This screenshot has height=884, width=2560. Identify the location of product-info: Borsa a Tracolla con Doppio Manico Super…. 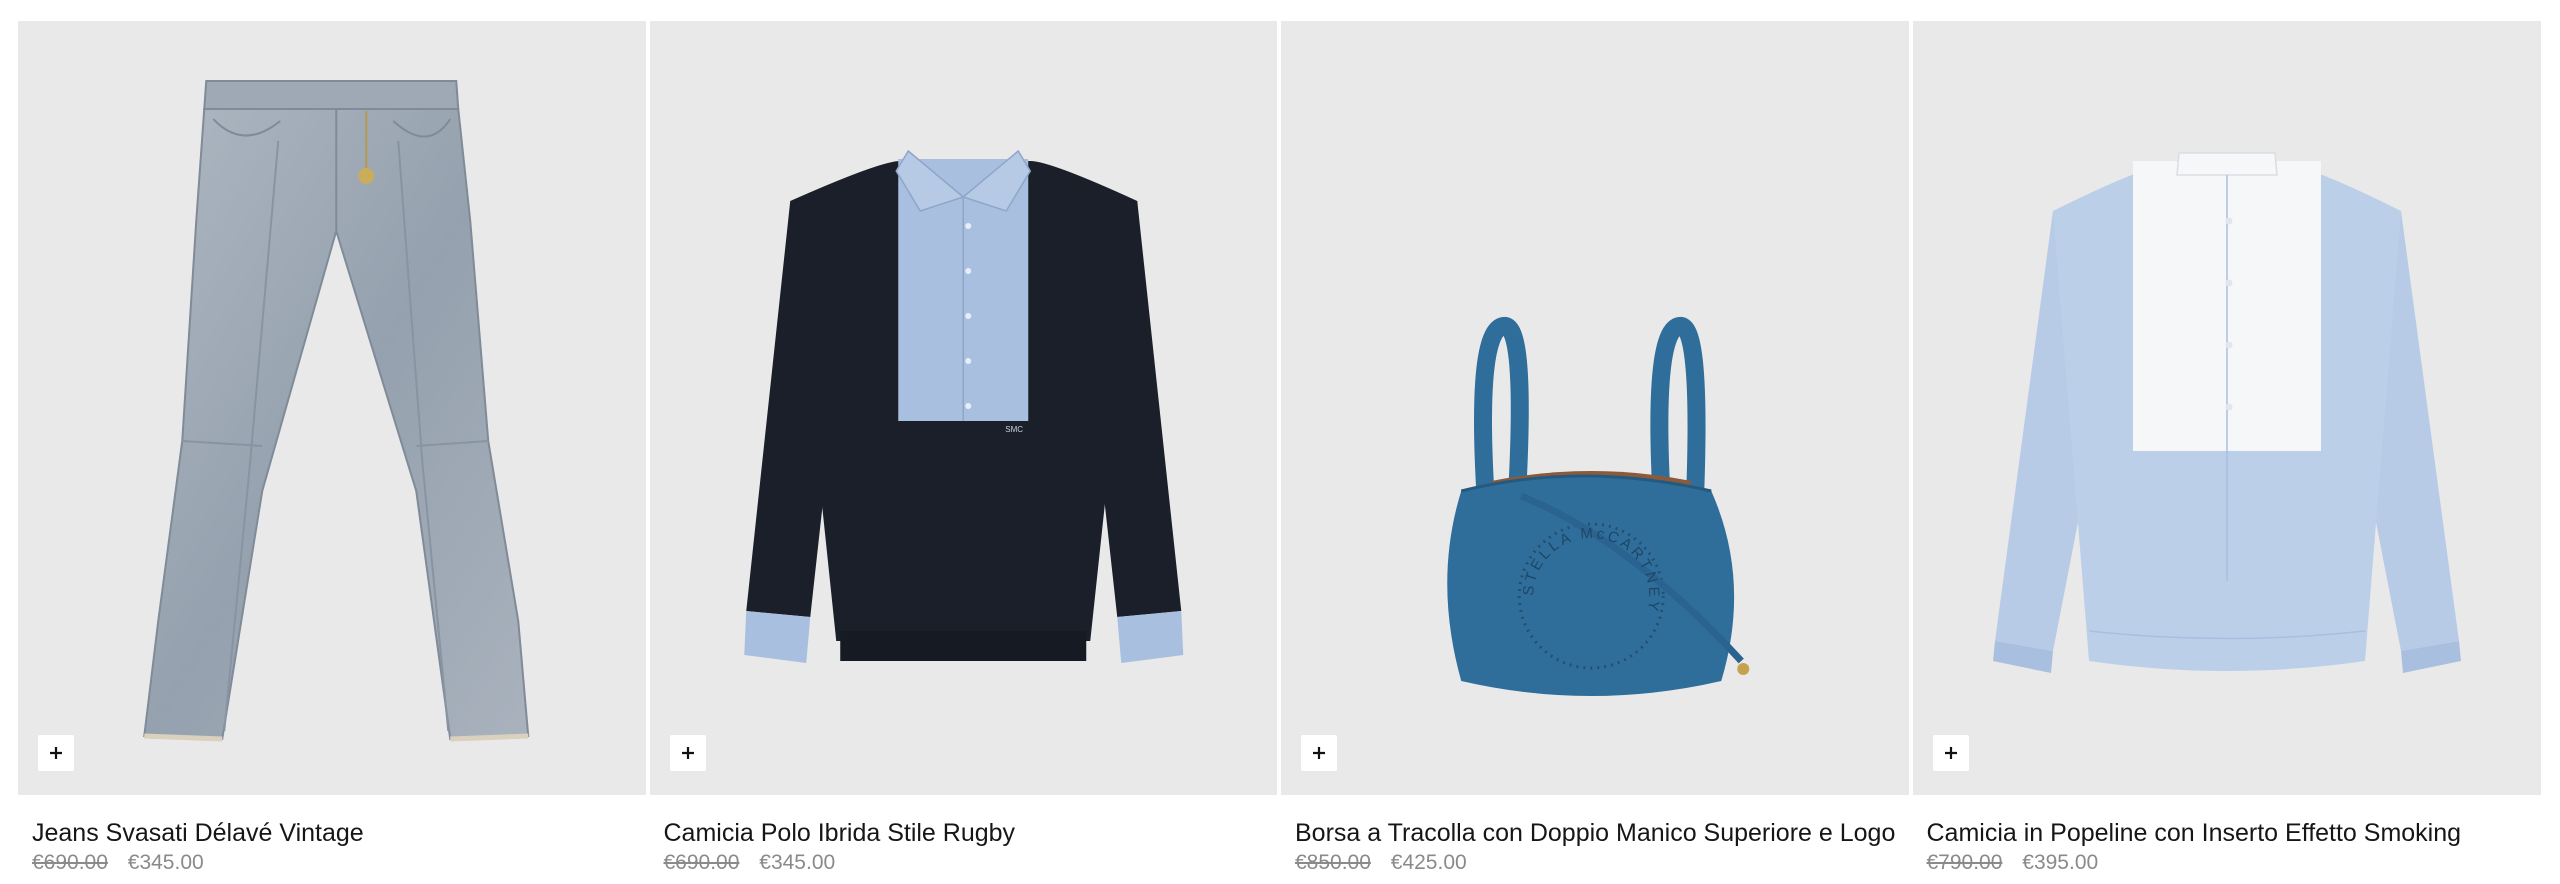
(1595, 836).